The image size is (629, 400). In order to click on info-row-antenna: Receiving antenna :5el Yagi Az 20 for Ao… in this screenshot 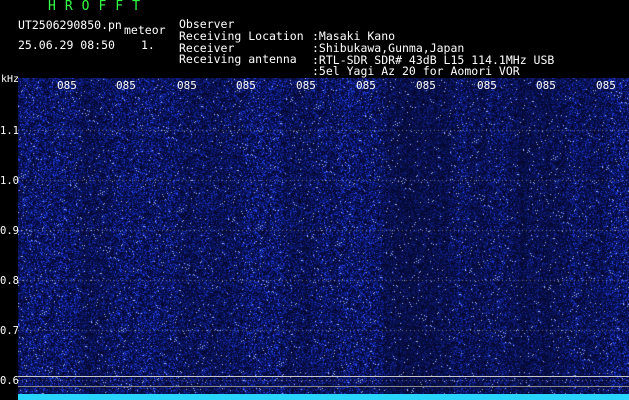, I will do `click(349, 59)`.